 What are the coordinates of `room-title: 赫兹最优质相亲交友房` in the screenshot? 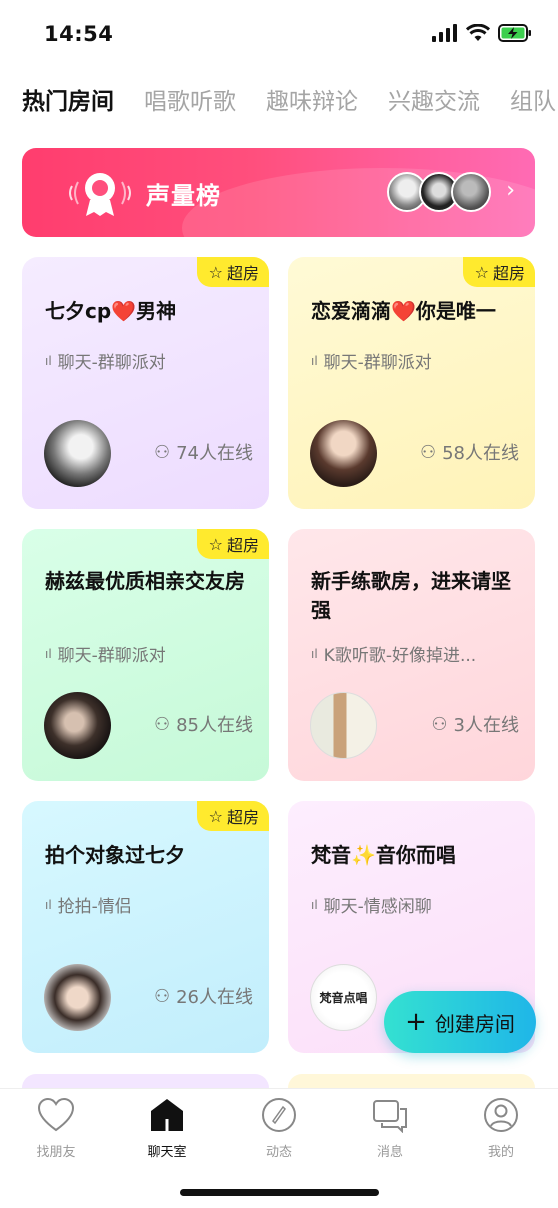 It's located at (145, 581).